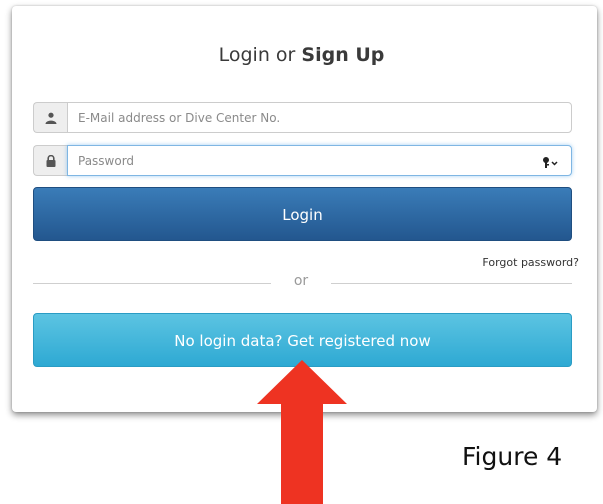 The height and width of the screenshot is (504, 603). I want to click on form-title: Login or Sign Up, so click(301, 55).